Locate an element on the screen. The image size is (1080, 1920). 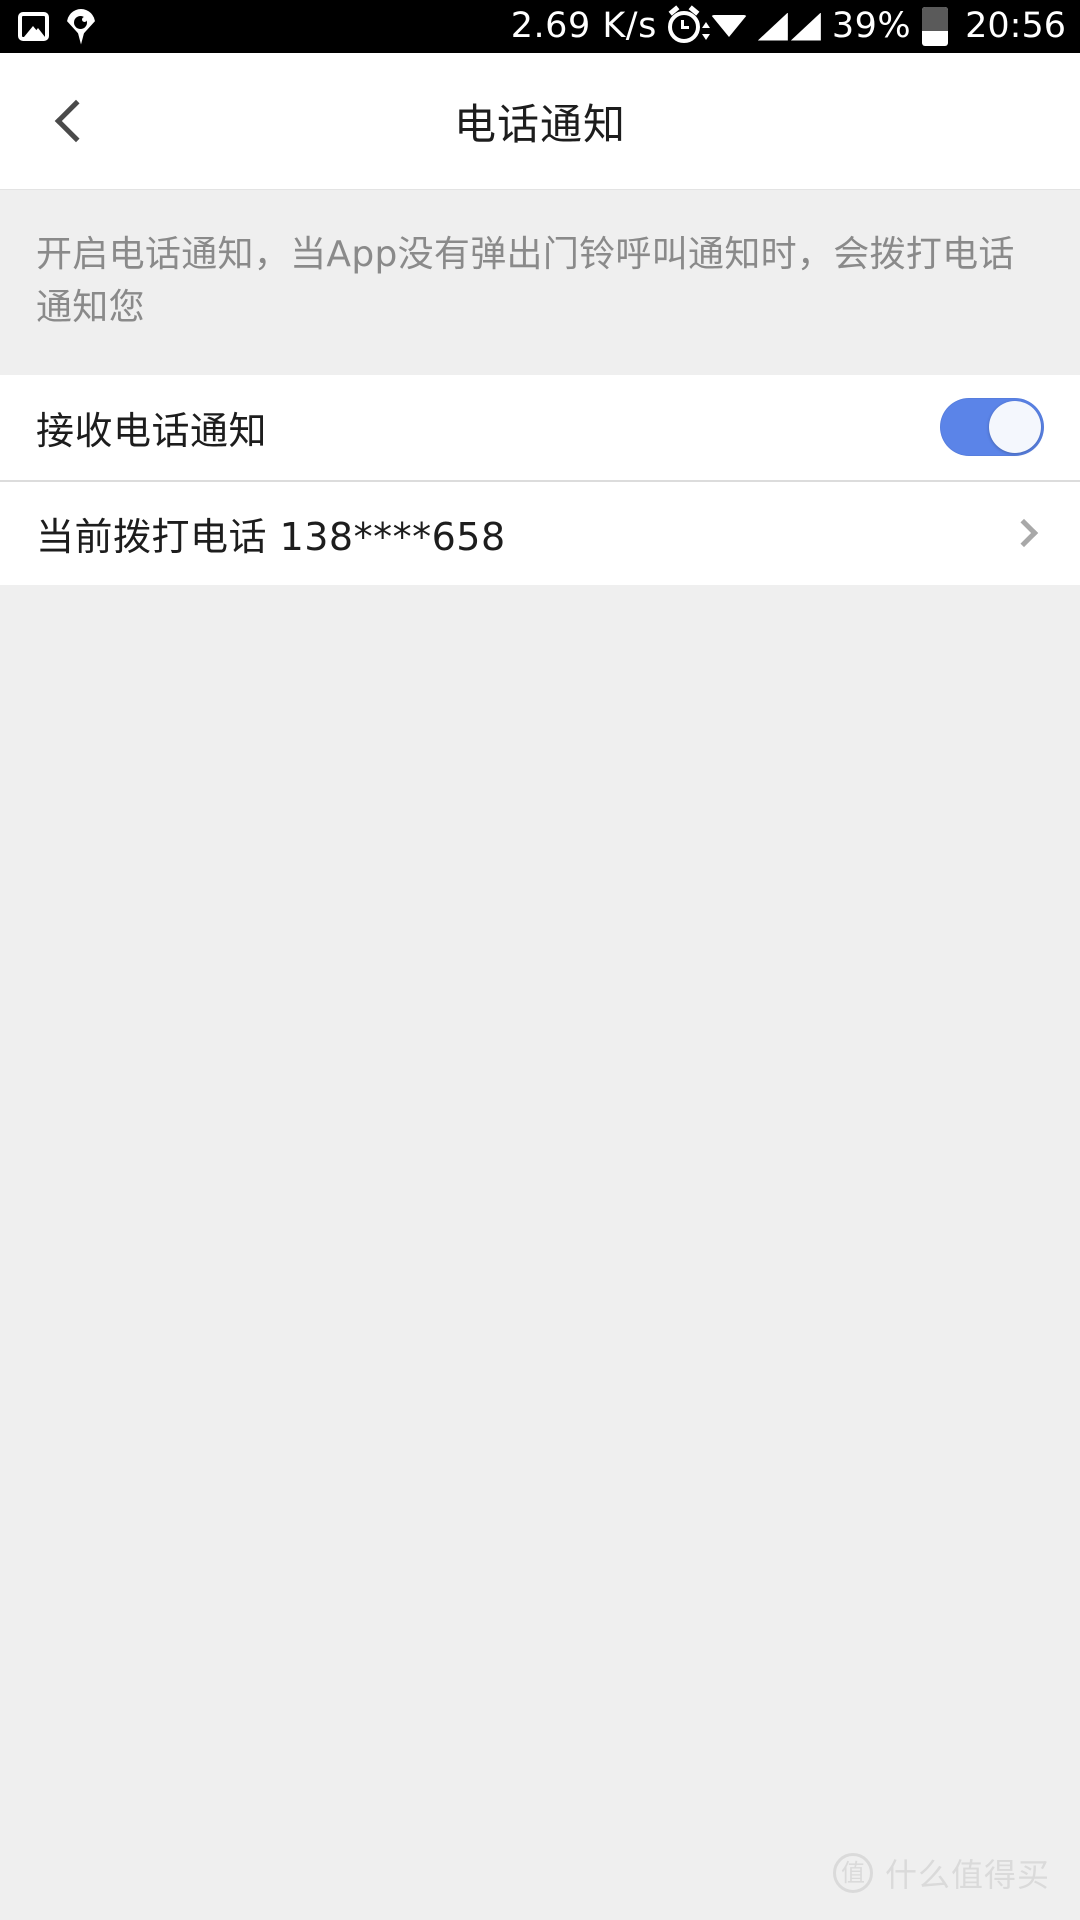
watermark: 值 什么值得买 is located at coordinates (941, 1873).